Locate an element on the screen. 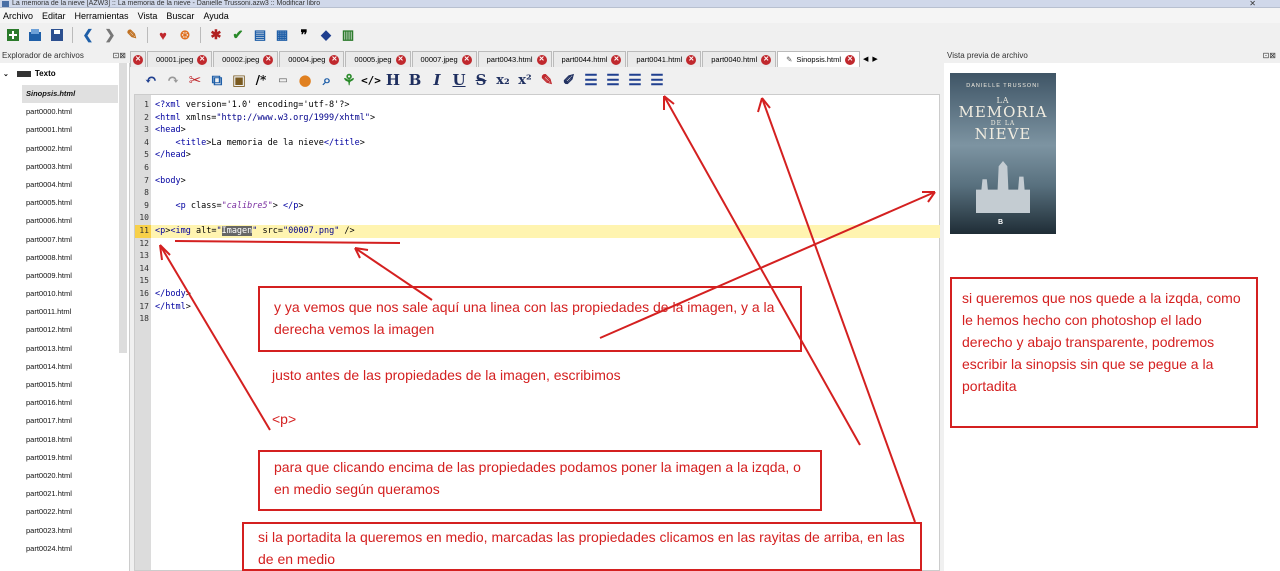  file-item: part0003.html is located at coordinates (64, 167).